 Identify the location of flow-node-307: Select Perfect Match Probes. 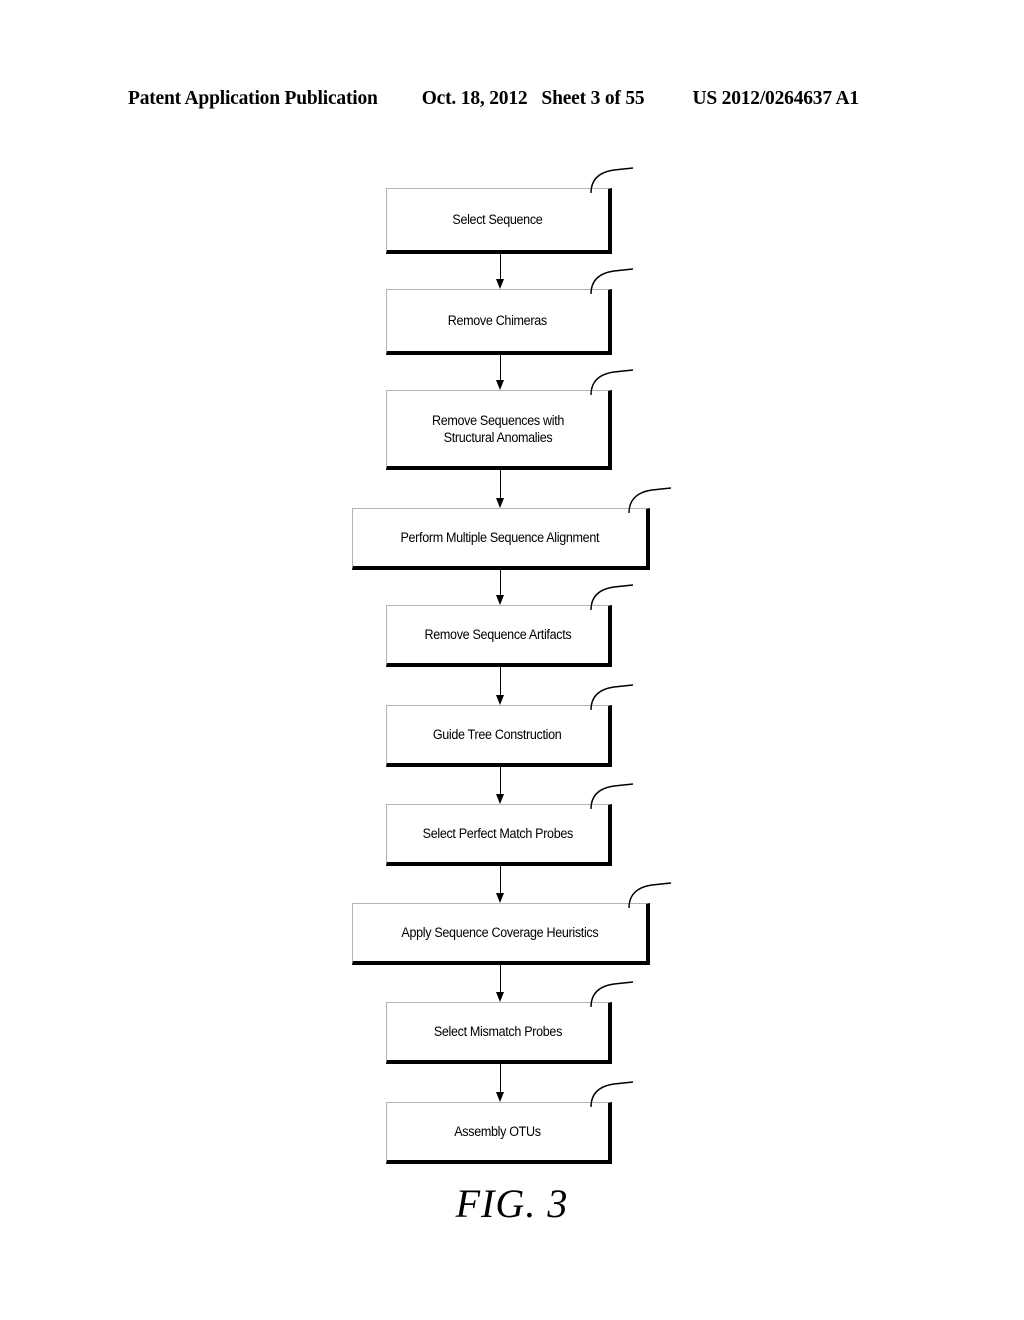
(499, 835).